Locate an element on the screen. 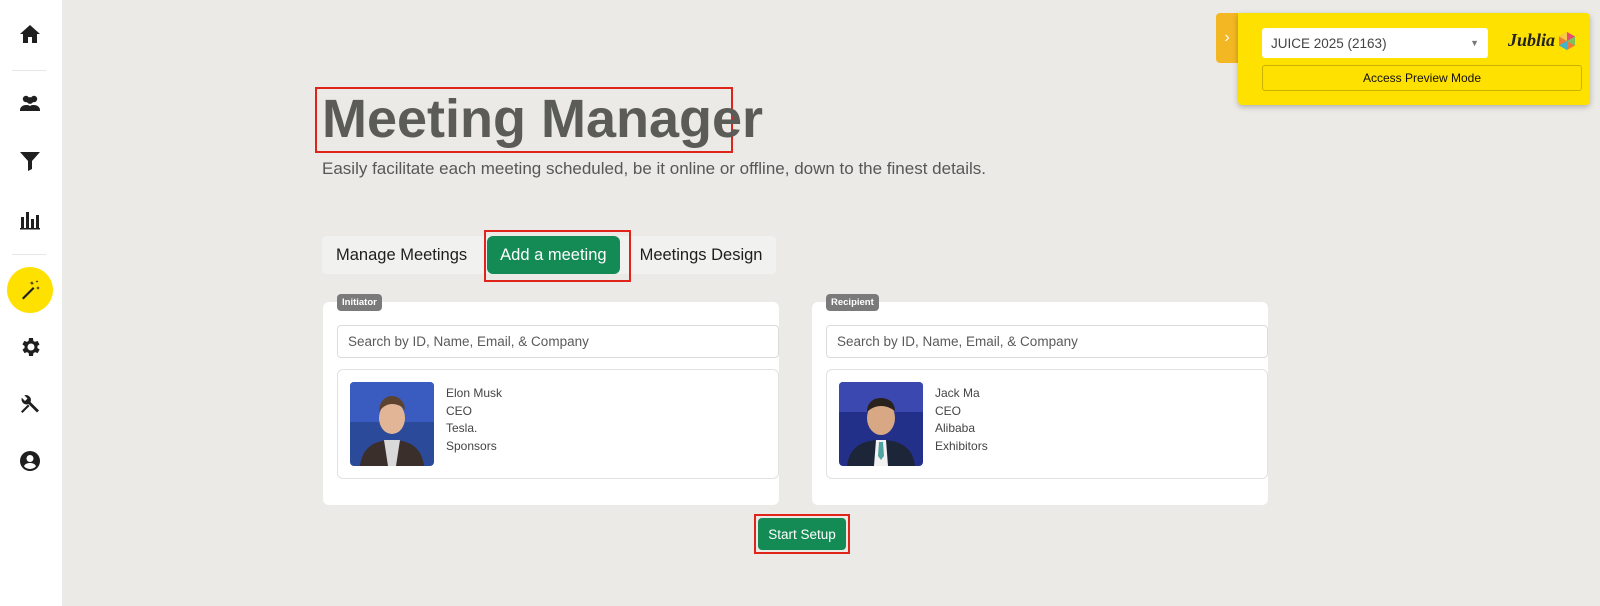 The image size is (1600, 606). recipient-name: Jack Ma is located at coordinates (957, 393).